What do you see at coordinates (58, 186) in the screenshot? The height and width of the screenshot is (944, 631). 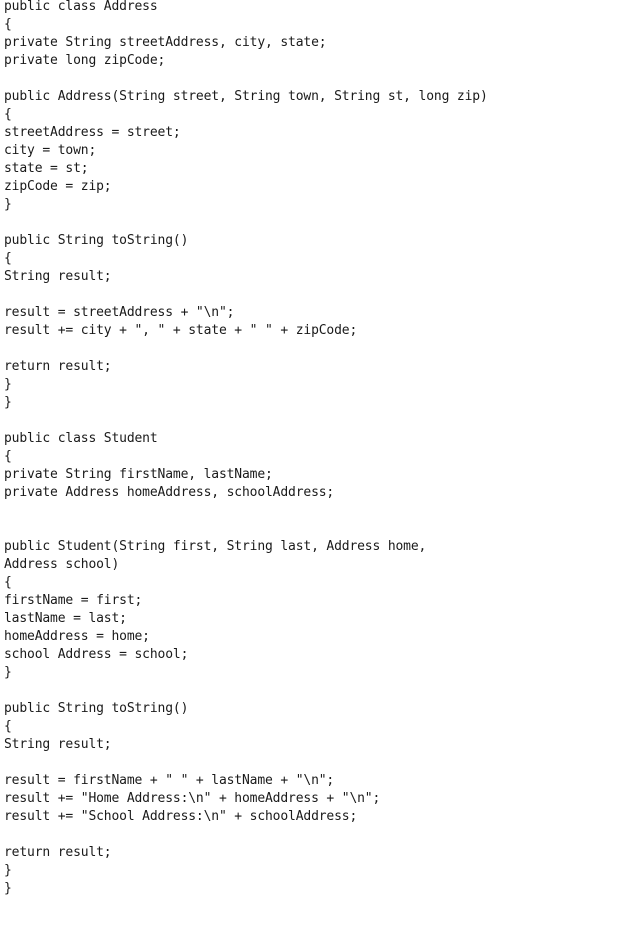 I see `code-line: zipCode = zip;` at bounding box center [58, 186].